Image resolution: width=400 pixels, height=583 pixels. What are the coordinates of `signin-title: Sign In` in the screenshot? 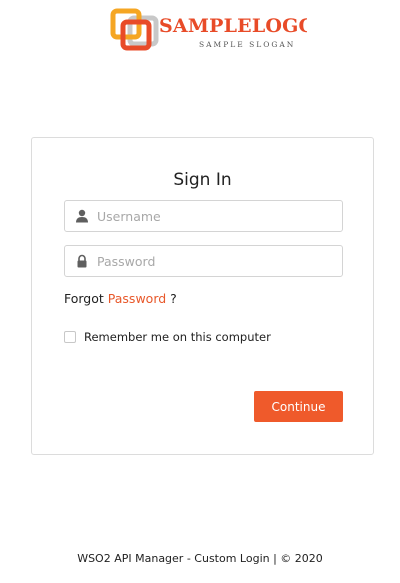 It's located at (202, 180).